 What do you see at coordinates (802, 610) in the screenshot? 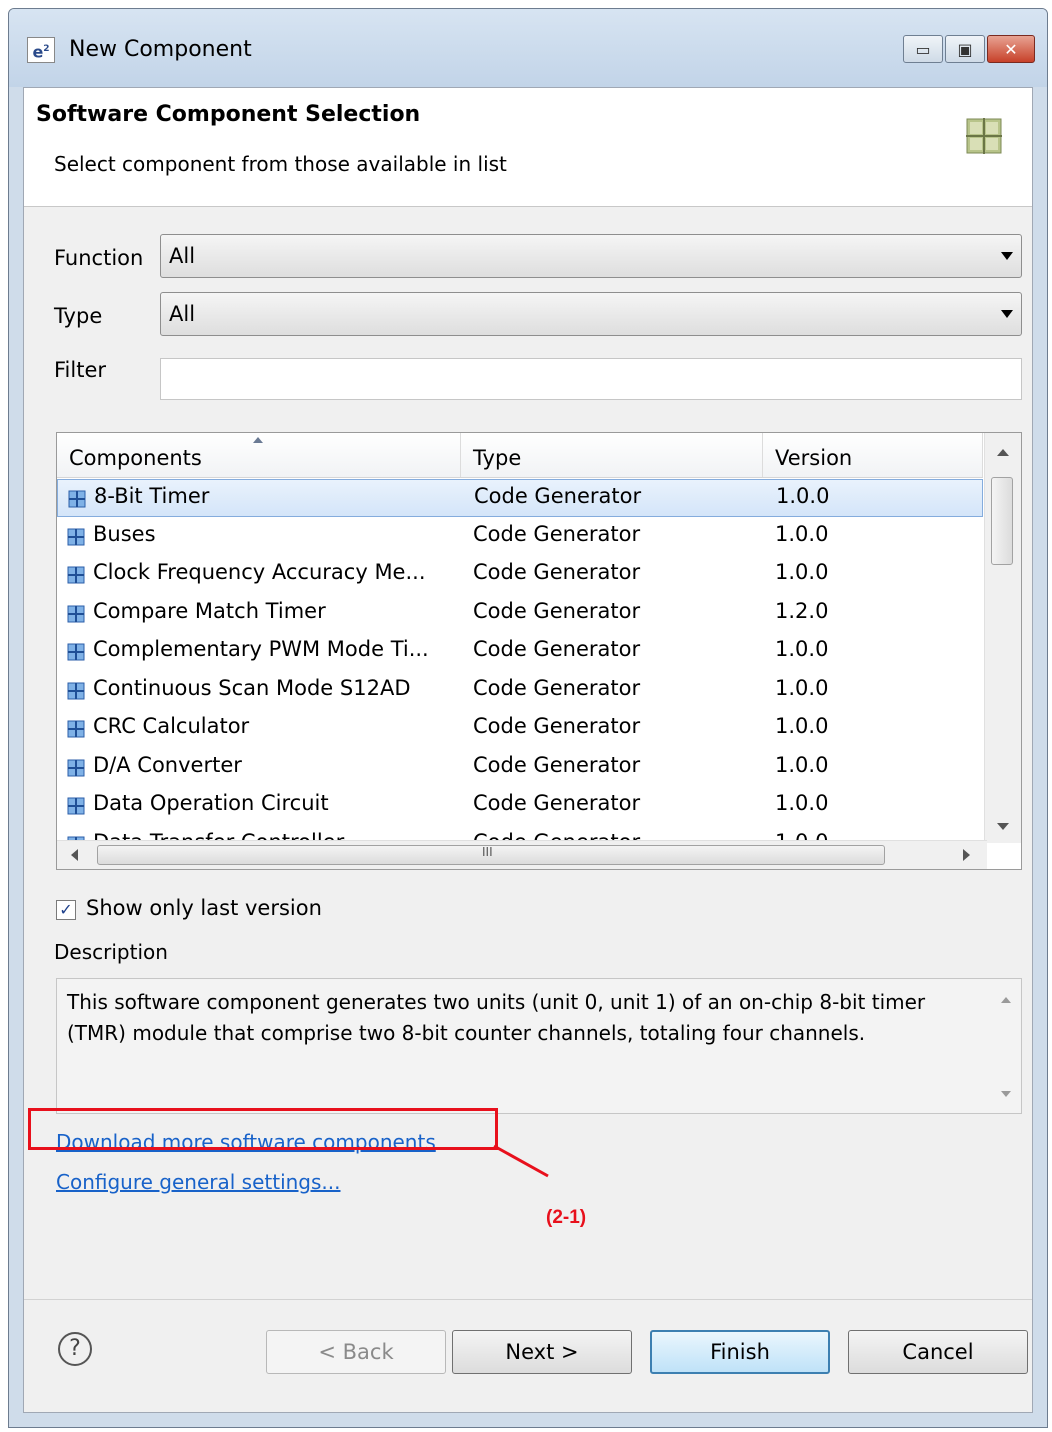
I see `component-version: 1.2.0` at bounding box center [802, 610].